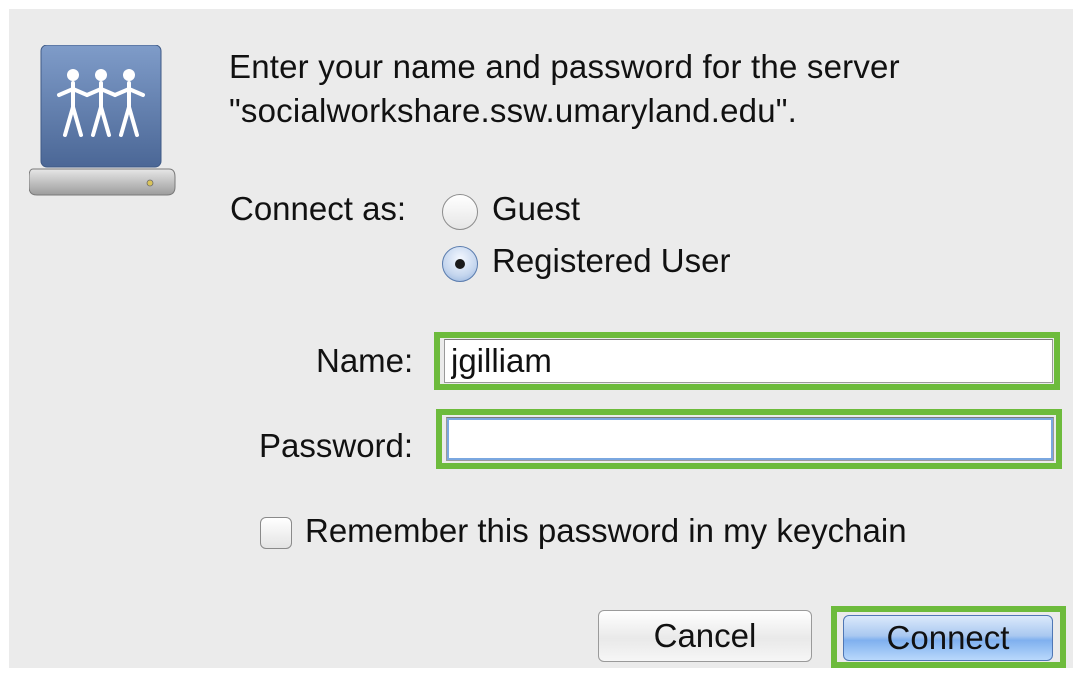 This screenshot has height=677, width=1082. I want to click on password-field, so click(750, 439).